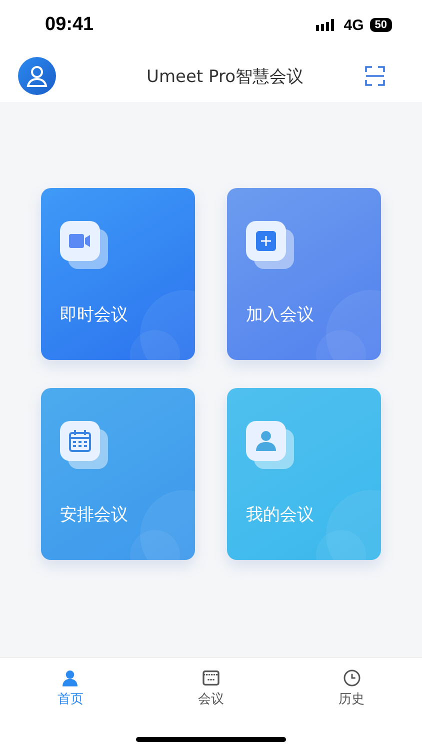  What do you see at coordinates (352, 678) in the screenshot?
I see `clock-icon` at bounding box center [352, 678].